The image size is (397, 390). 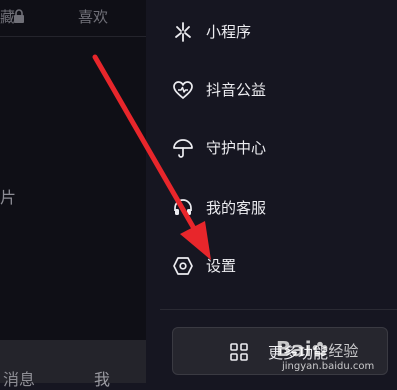 I want to click on bottom-nav: 消息 我, so click(x=73, y=364).